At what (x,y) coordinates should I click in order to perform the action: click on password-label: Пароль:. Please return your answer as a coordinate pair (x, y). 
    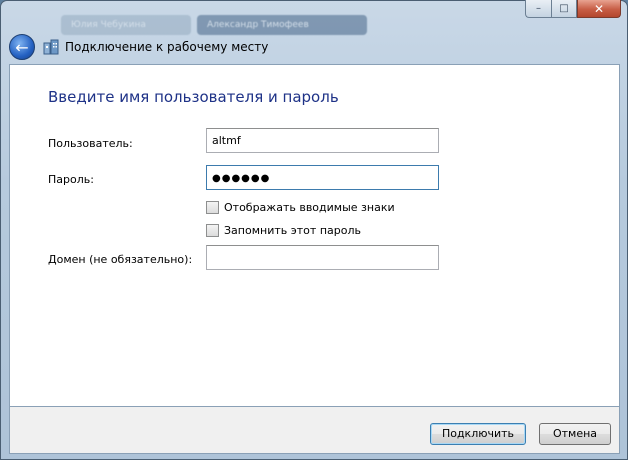
    Looking at the image, I should click on (71, 179).